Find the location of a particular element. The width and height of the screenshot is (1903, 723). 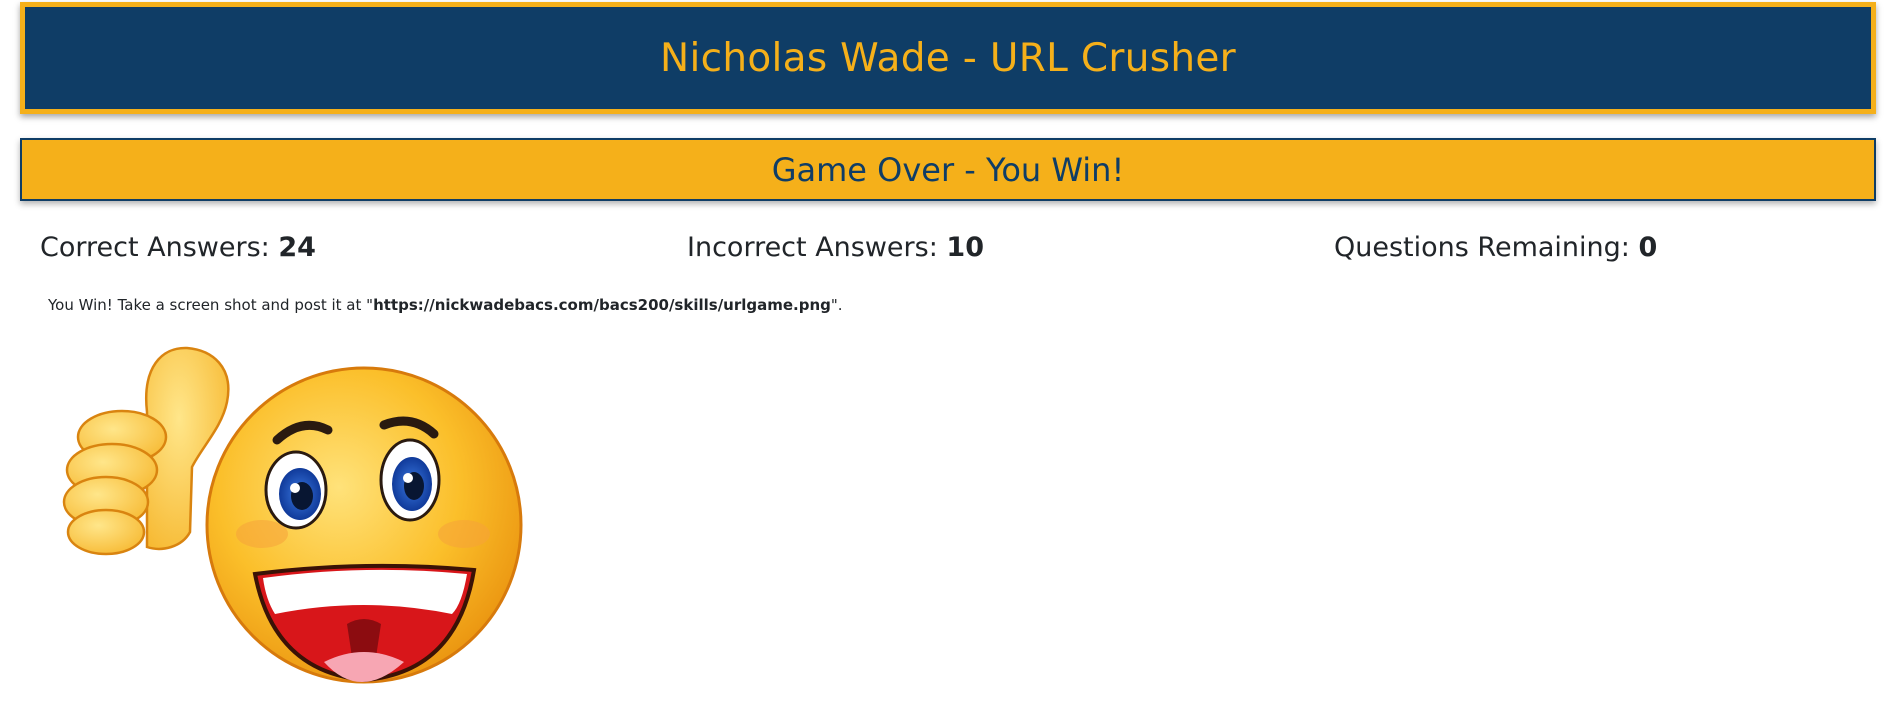

questions-remaining-value: 0 is located at coordinates (1648, 247).